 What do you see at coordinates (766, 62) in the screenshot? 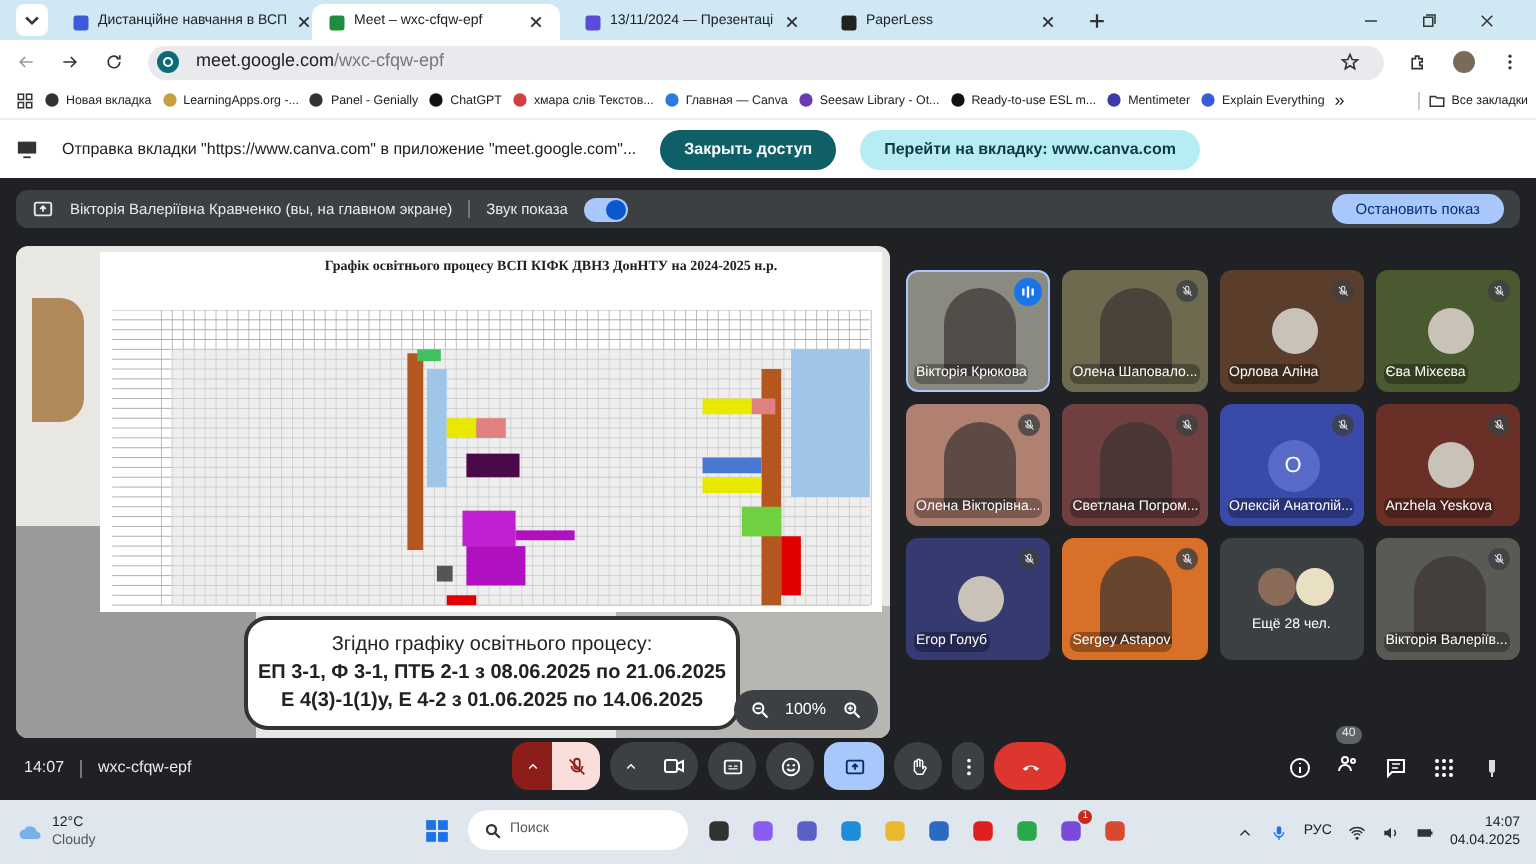
I see `address-field: meet.google.com/wxc-cfqw-epf` at bounding box center [766, 62].